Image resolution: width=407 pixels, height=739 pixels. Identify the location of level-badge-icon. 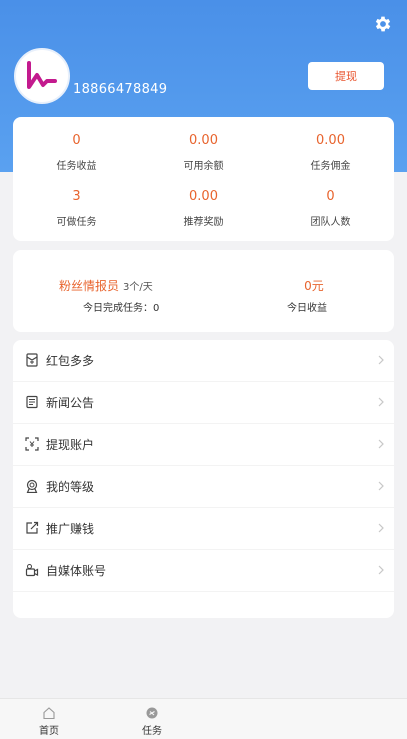
(32, 486).